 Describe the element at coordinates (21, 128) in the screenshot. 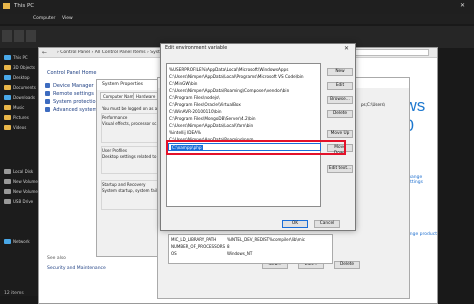

I see `nav-item: Videos` at that location.